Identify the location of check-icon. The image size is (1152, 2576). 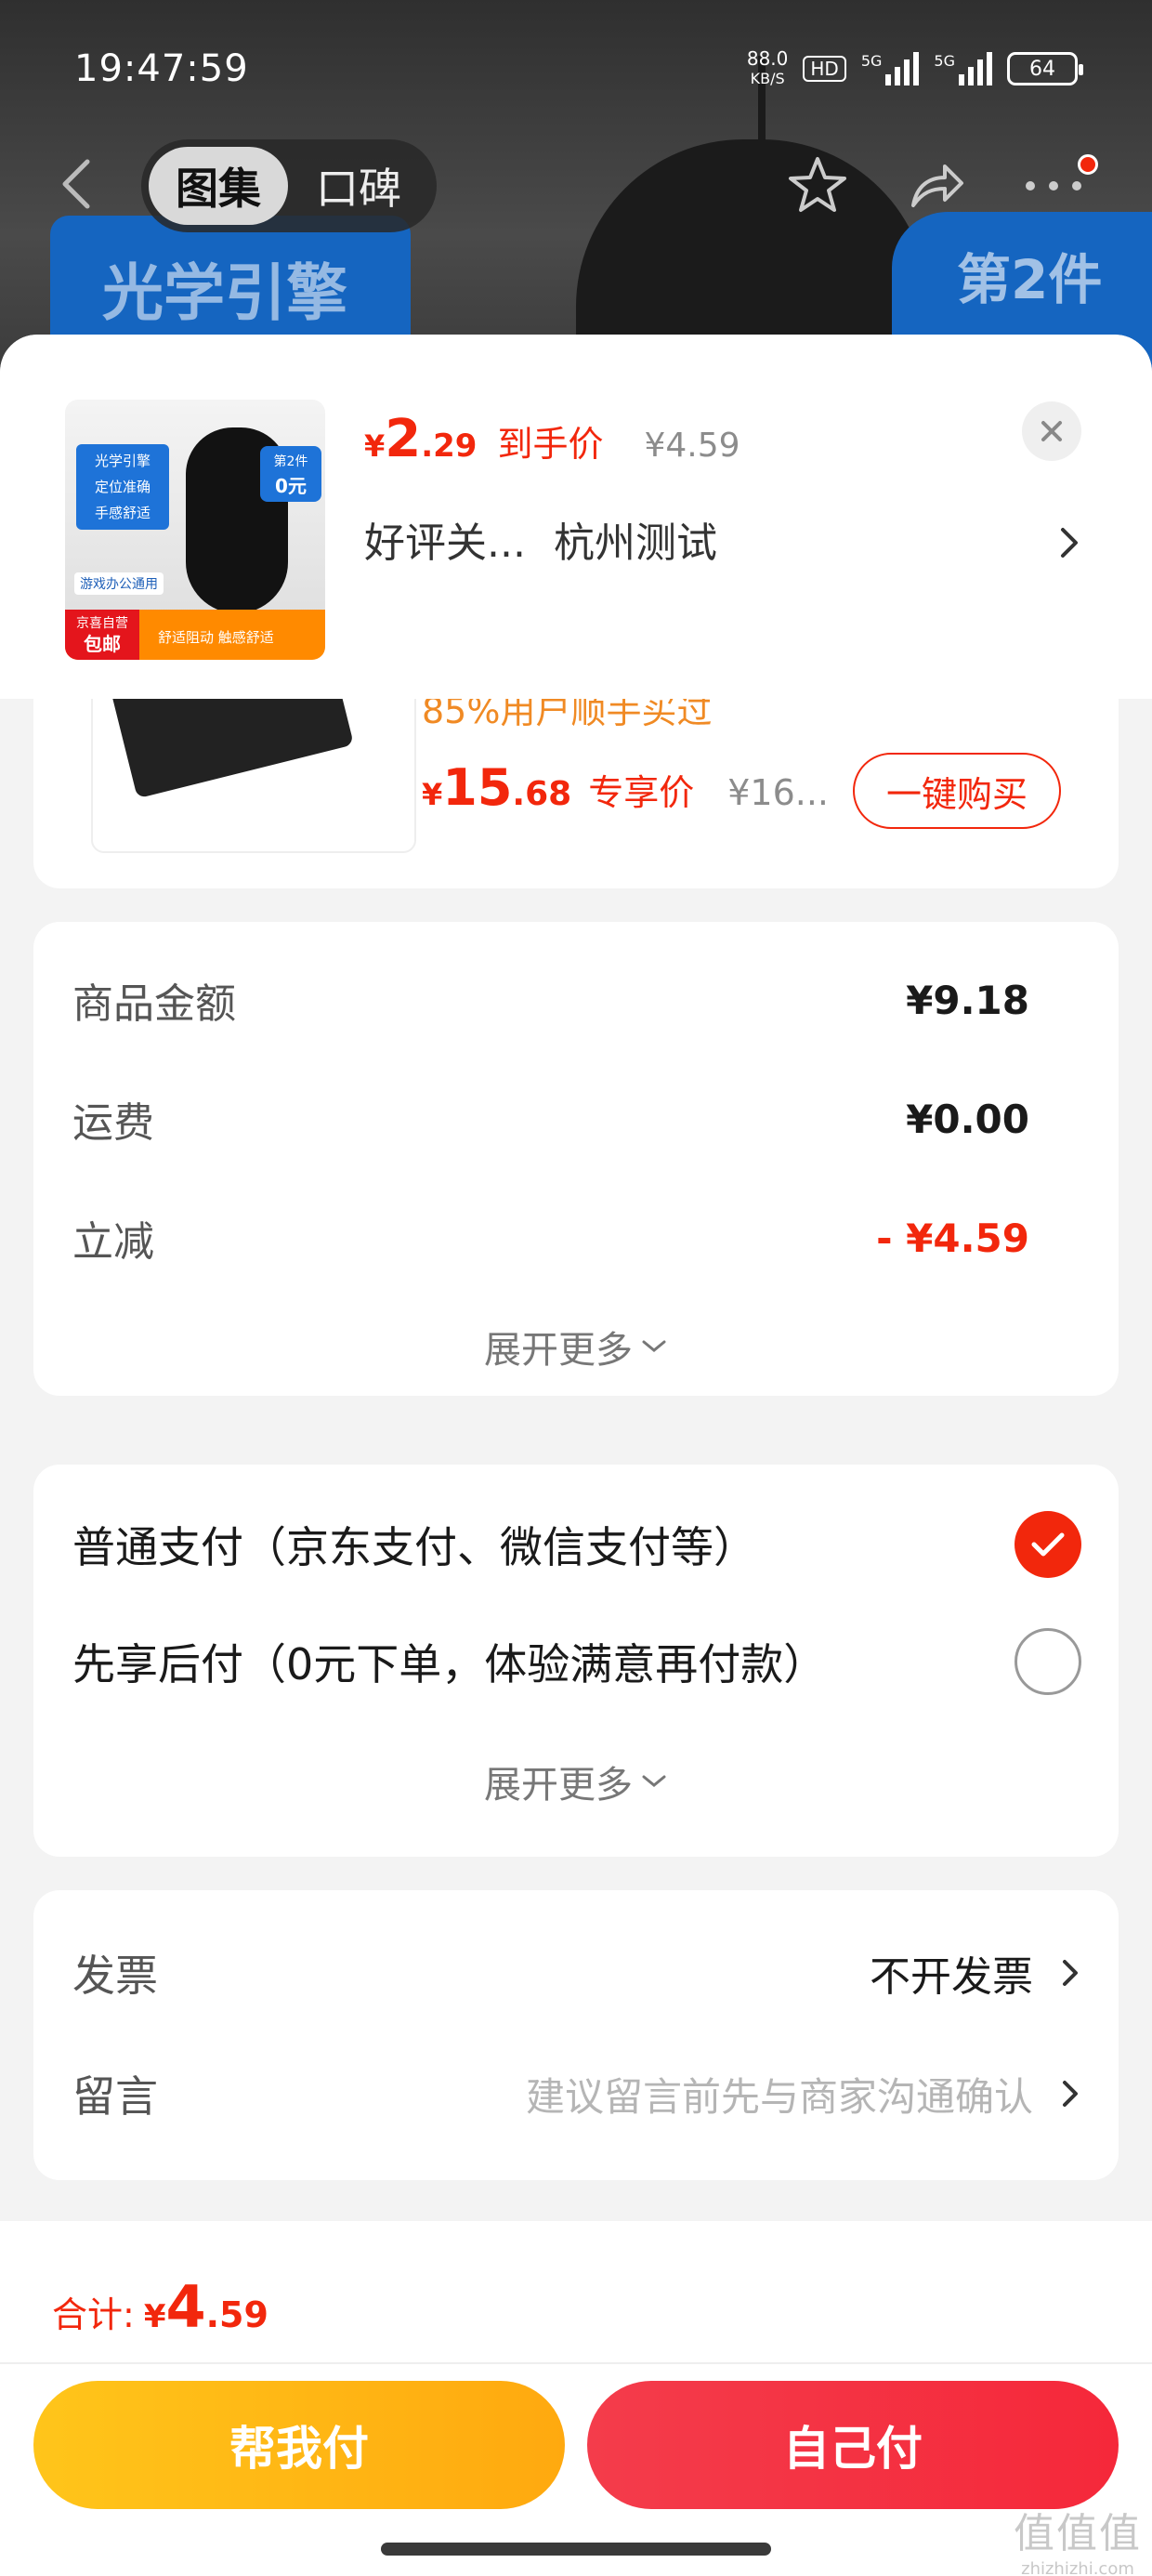
(1048, 1544).